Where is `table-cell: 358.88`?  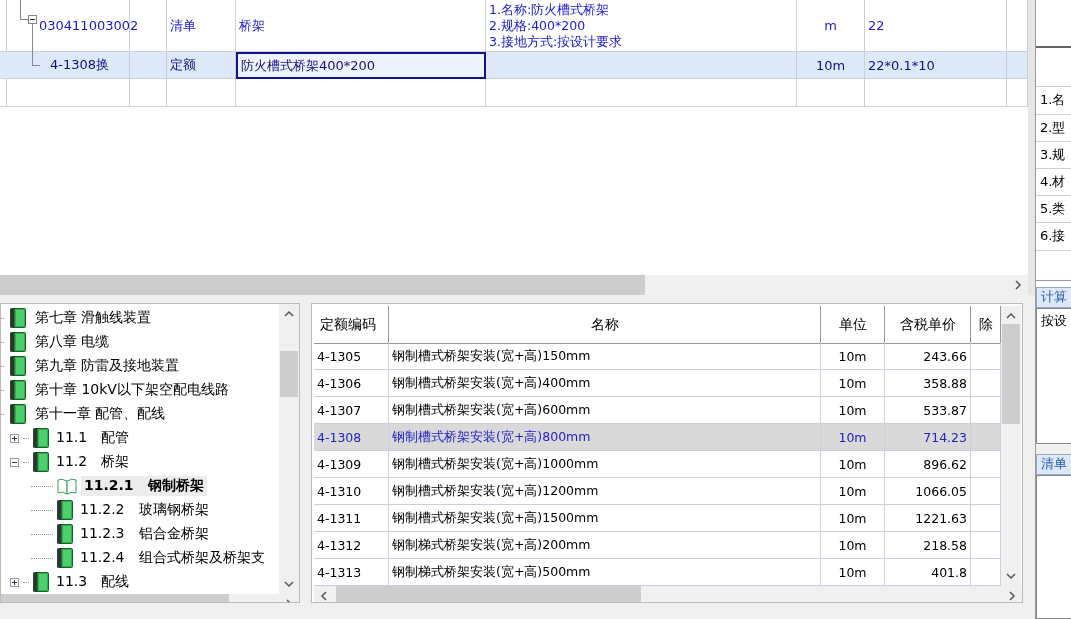 table-cell: 358.88 is located at coordinates (928, 383).